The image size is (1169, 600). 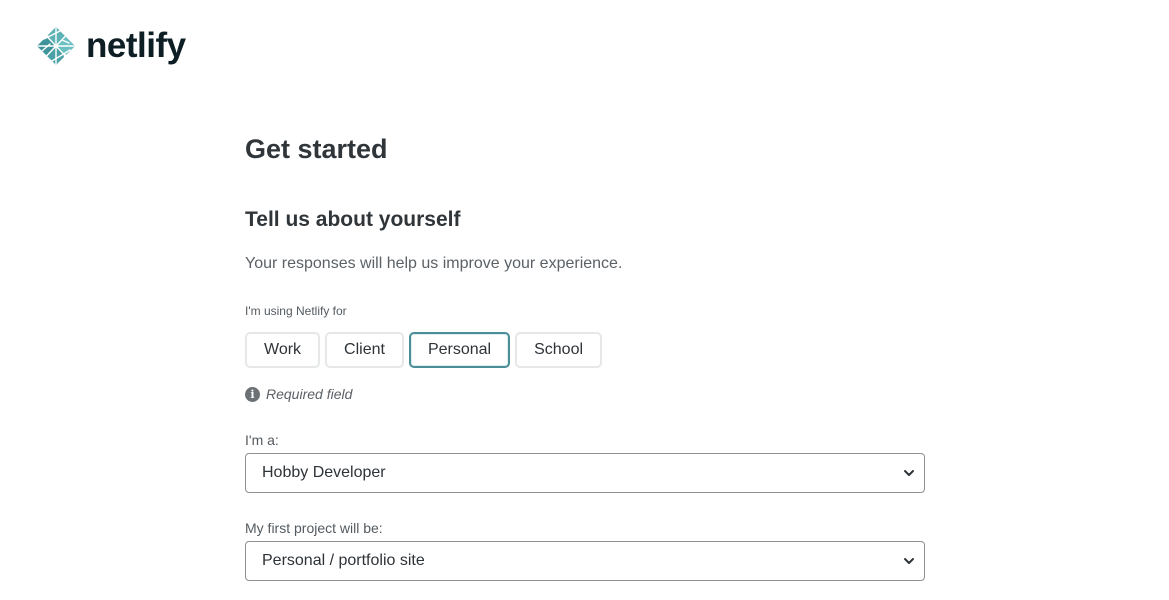 What do you see at coordinates (56, 46) in the screenshot?
I see `netlify-logo-icon` at bounding box center [56, 46].